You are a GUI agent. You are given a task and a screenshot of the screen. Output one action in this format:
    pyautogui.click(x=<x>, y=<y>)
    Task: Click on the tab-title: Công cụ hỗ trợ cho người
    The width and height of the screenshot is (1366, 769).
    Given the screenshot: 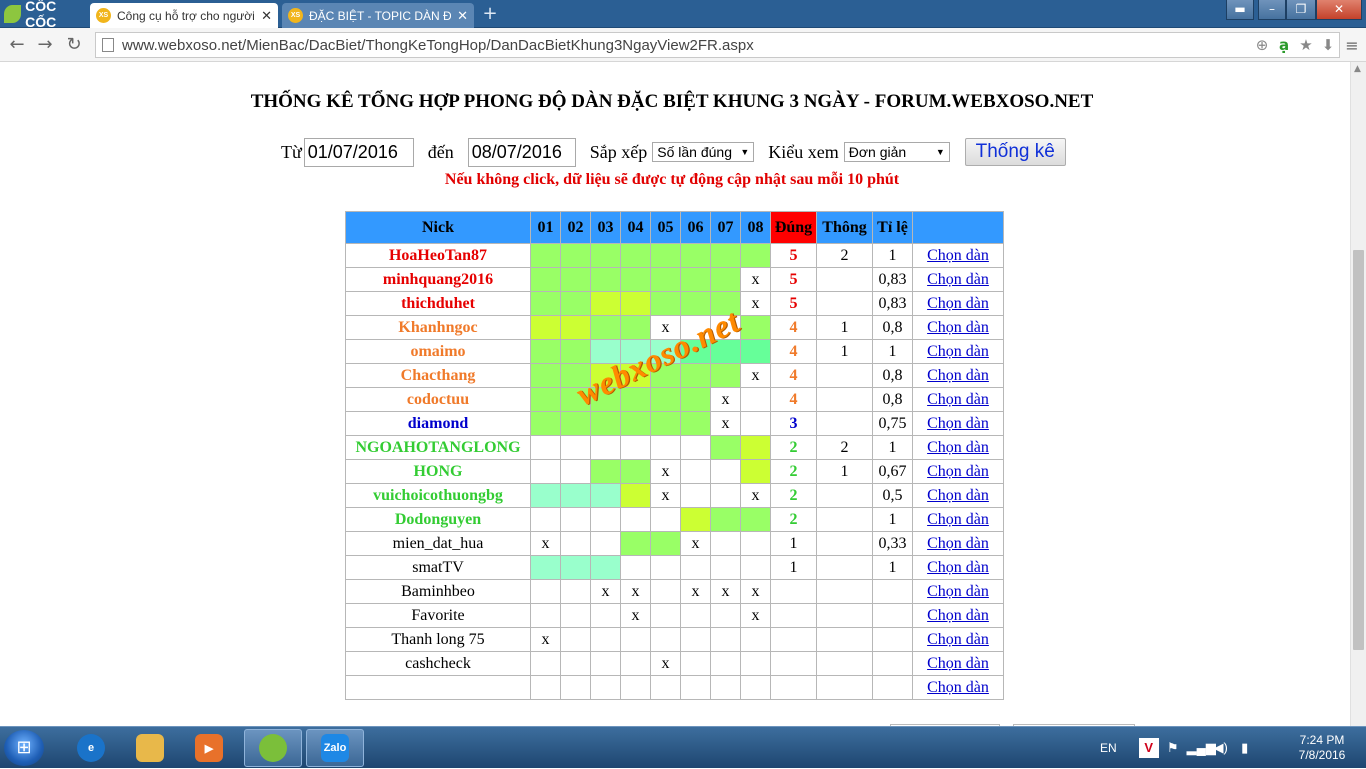 What is the action you would take?
    pyautogui.click(x=186, y=15)
    